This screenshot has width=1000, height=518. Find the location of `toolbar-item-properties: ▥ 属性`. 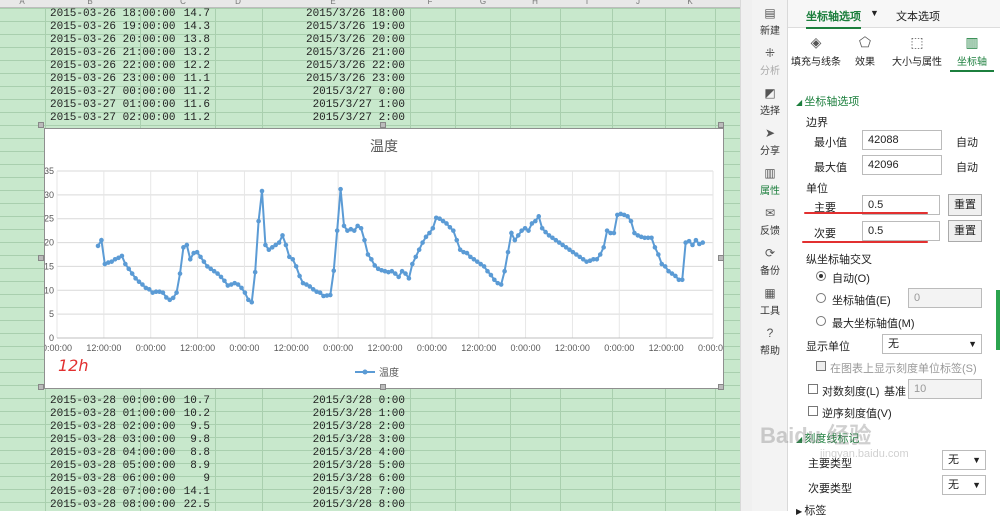

toolbar-item-properties: ▥ 属性 is located at coordinates (770, 181).